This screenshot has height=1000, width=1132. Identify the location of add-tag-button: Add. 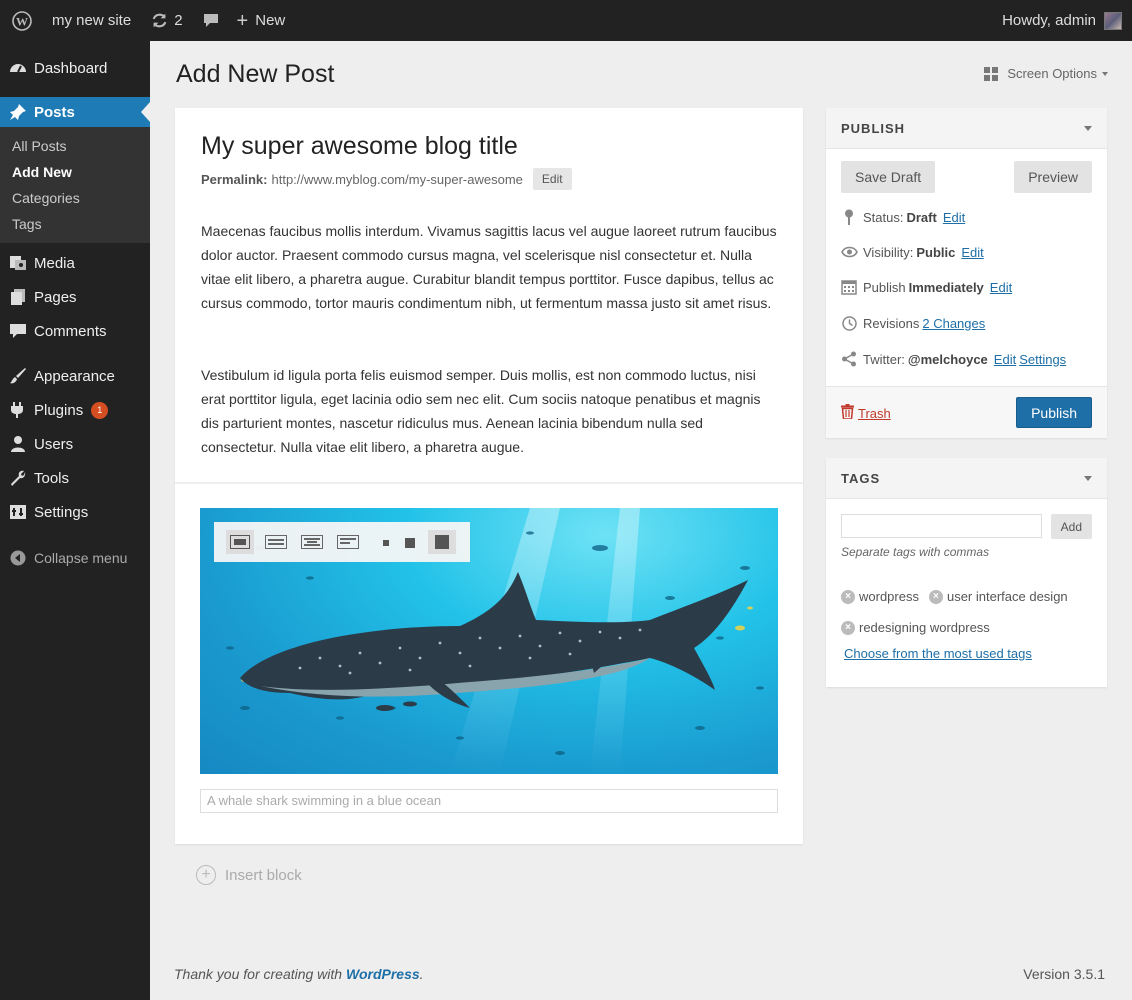
(1071, 526).